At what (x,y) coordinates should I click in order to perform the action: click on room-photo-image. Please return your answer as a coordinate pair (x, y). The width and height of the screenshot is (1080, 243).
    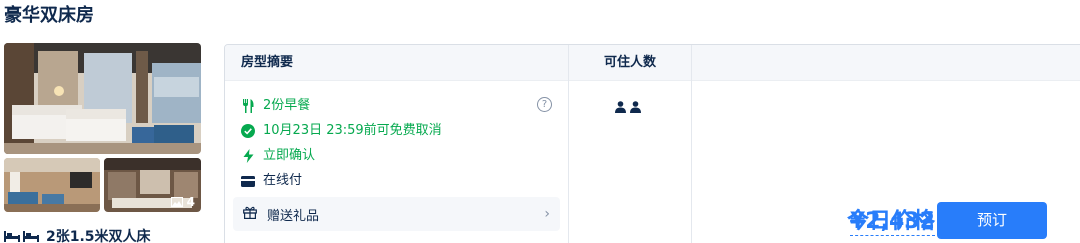
    Looking at the image, I should click on (102, 98).